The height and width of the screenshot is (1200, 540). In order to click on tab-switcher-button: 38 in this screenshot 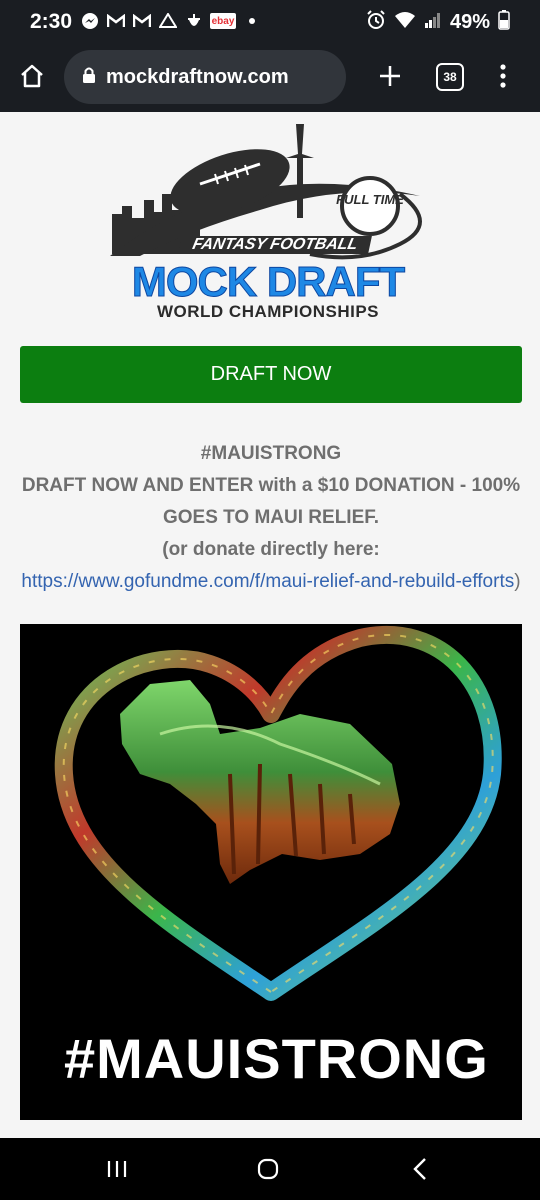, I will do `click(450, 77)`.